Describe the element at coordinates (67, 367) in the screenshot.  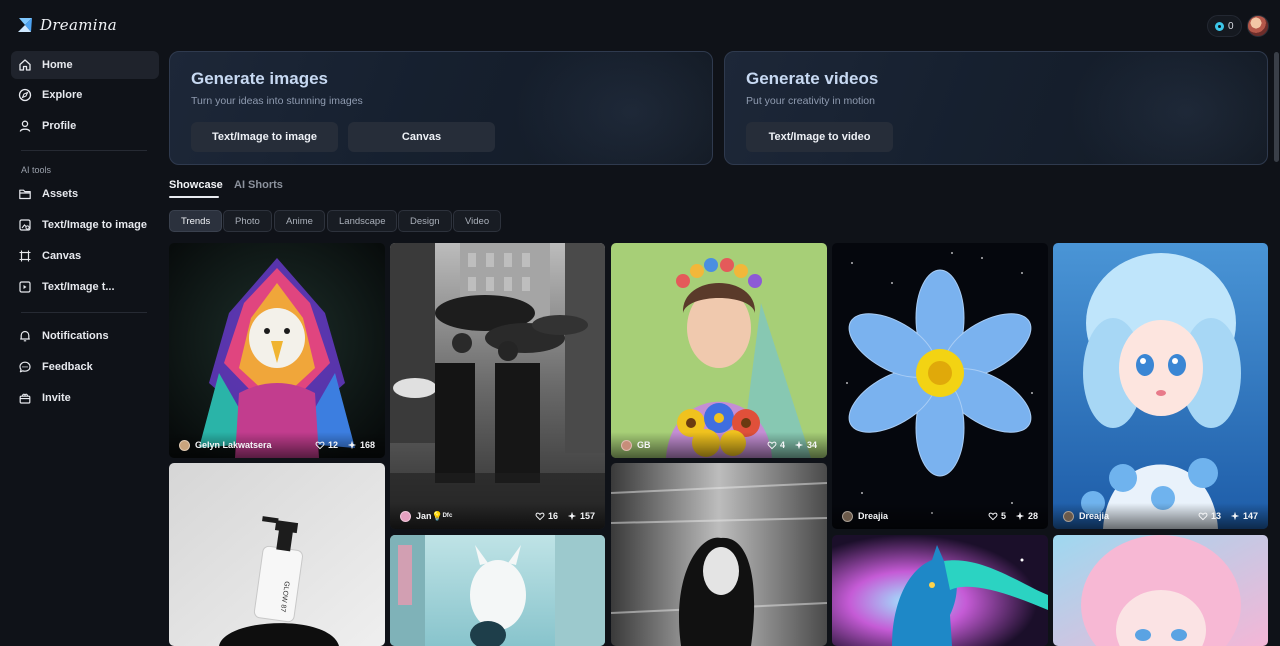
I see `nav-feedback-label: Feedback` at that location.